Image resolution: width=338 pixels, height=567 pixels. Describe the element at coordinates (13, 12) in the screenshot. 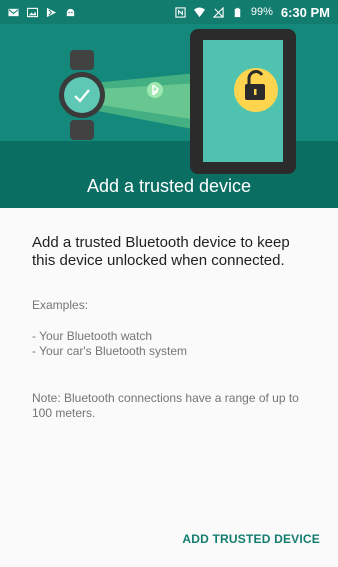

I see `mail-icon` at that location.